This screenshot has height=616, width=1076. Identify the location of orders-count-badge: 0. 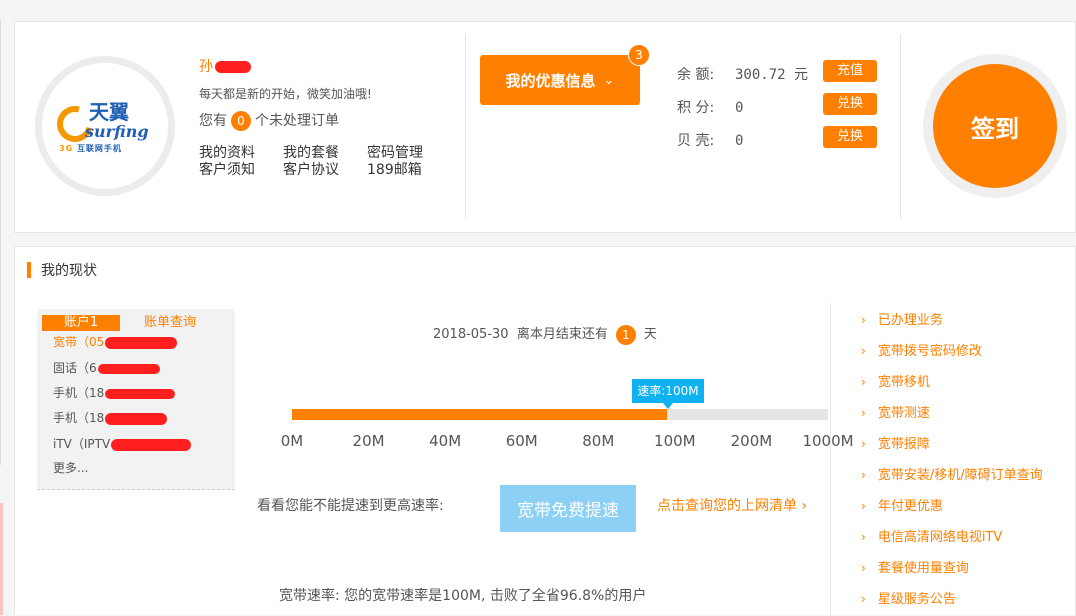
(241, 121).